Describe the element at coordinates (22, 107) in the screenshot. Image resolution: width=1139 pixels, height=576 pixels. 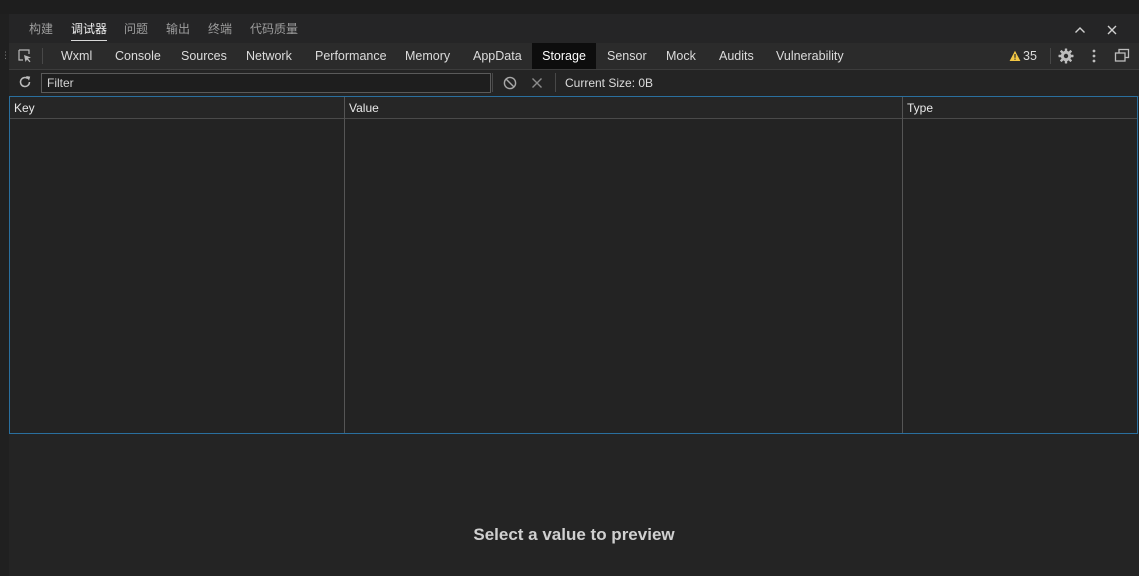
I see `column-header-key: Key` at that location.